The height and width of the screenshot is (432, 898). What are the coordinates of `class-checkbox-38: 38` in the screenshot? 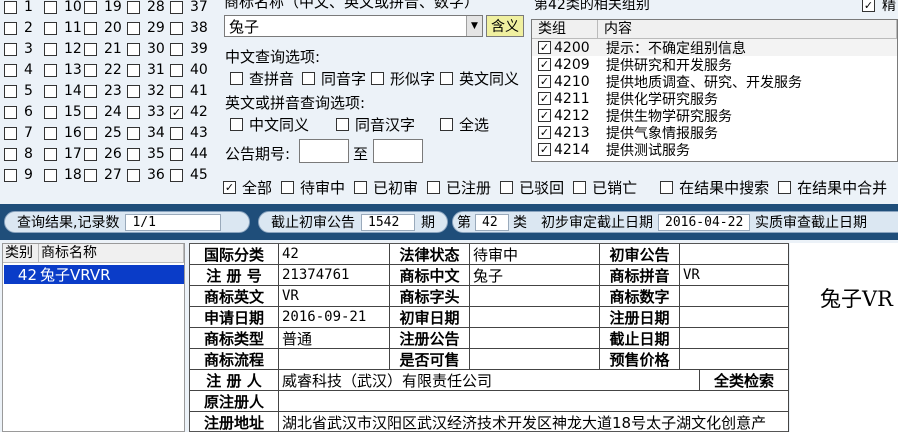 It's located at (189, 28).